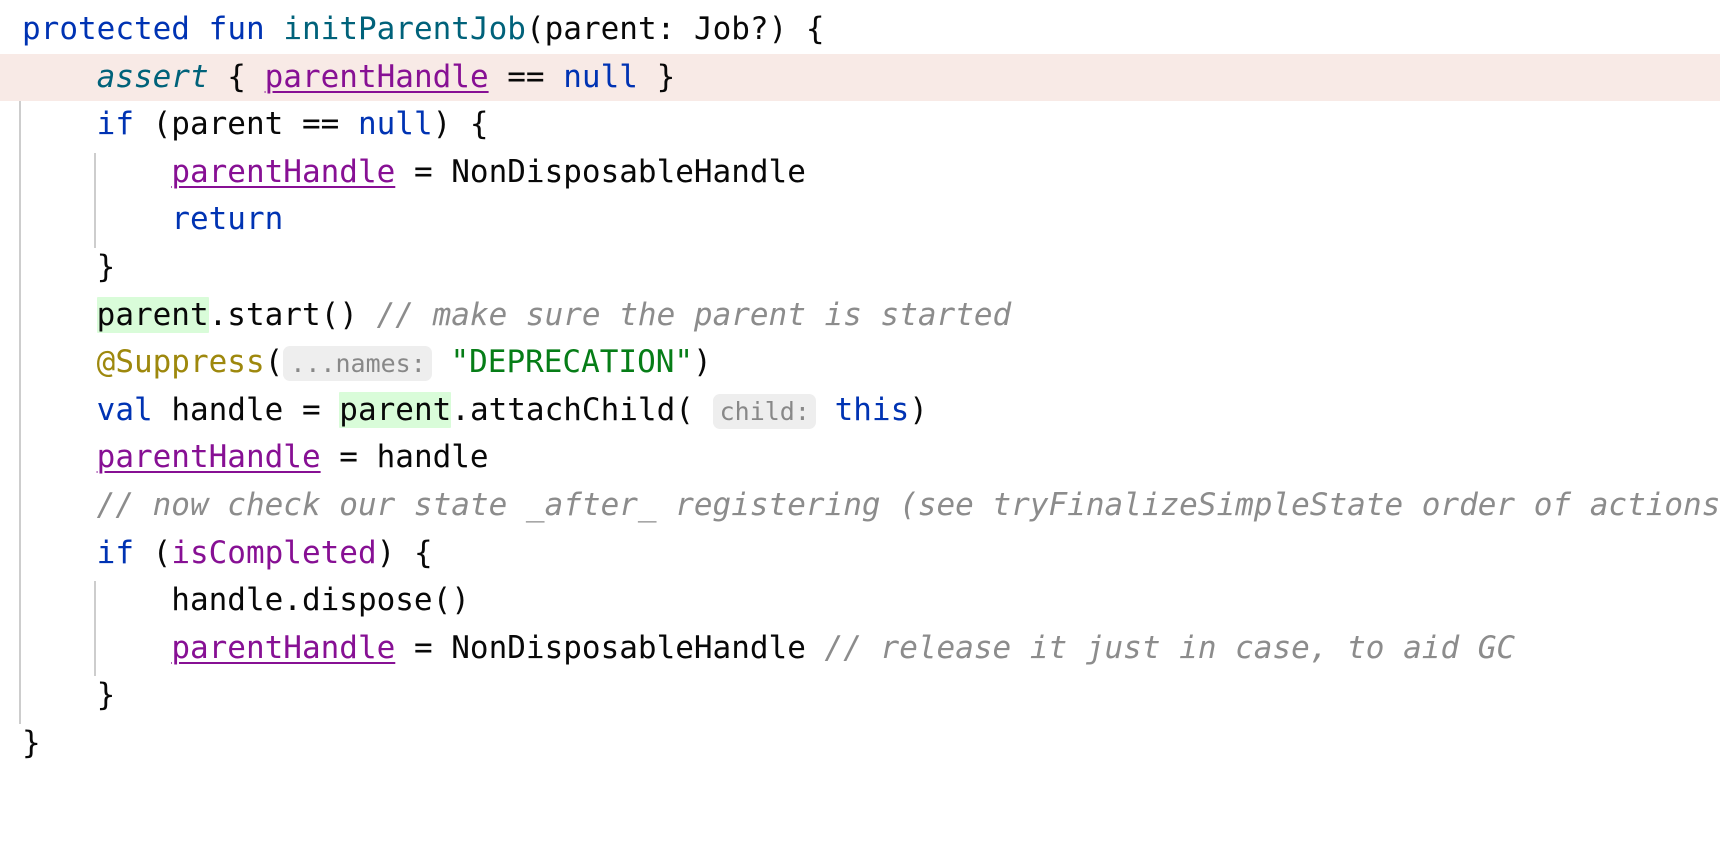  What do you see at coordinates (106, 29) in the screenshot?
I see `code-token: protected` at bounding box center [106, 29].